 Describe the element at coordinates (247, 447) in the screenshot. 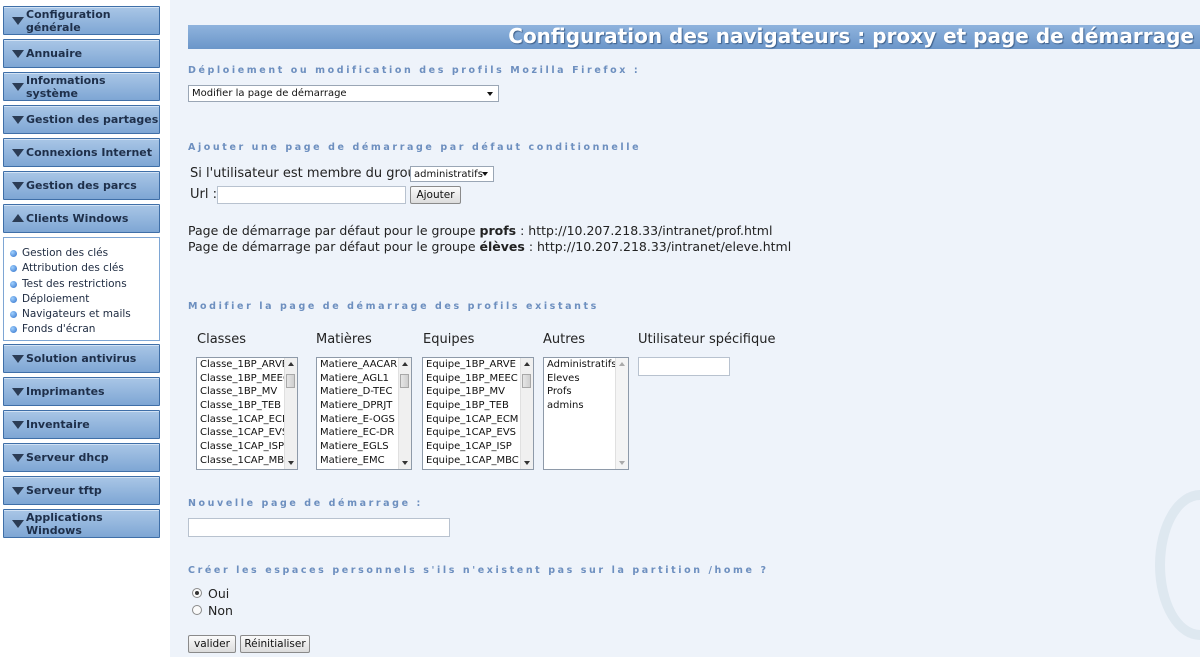

I see `list-option: Classe_1CAP_ISP` at that location.